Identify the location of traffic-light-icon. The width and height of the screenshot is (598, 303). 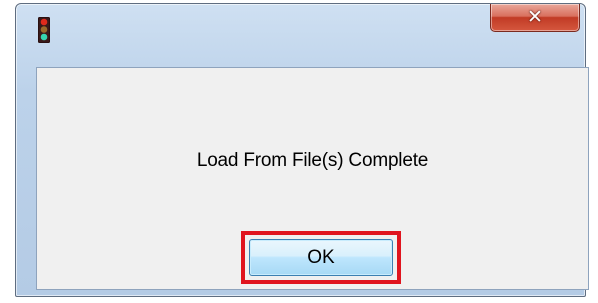
(44, 30).